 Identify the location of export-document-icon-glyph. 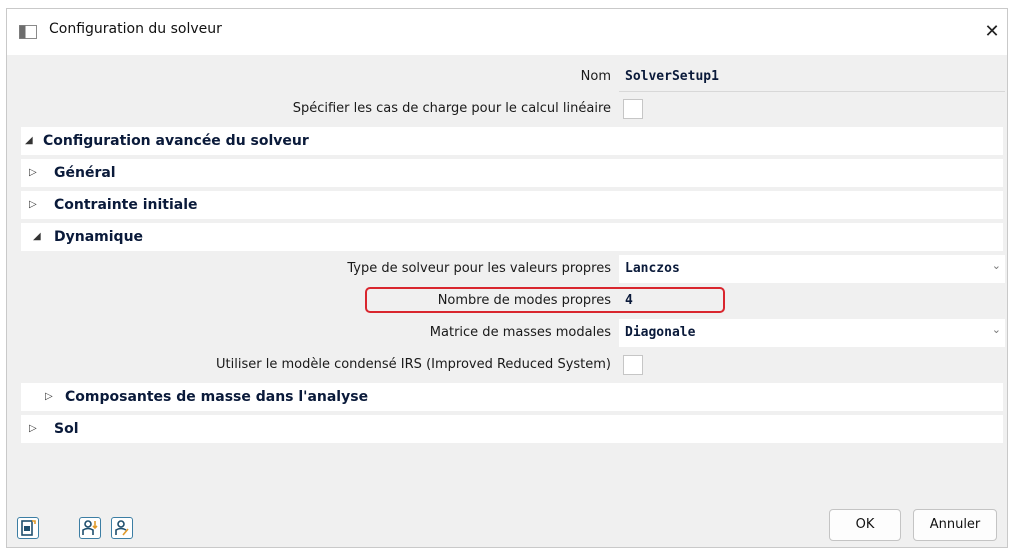
(28, 528).